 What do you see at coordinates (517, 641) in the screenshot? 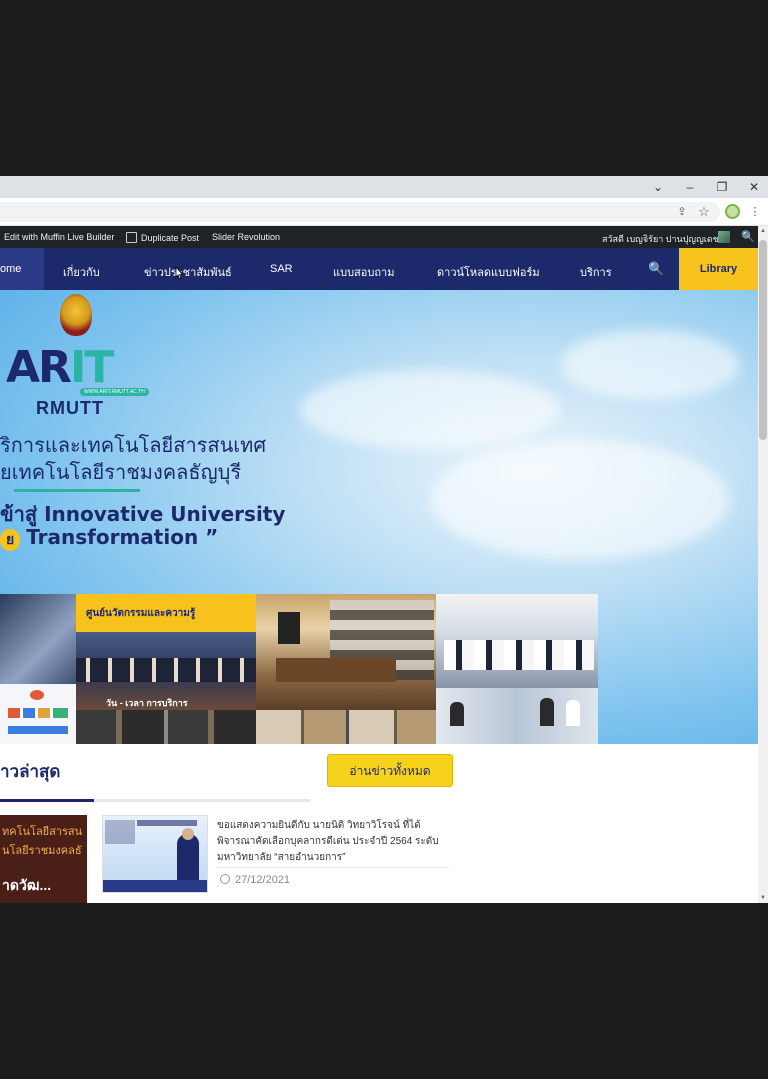
I see `photo-computer-lab` at bounding box center [517, 641].